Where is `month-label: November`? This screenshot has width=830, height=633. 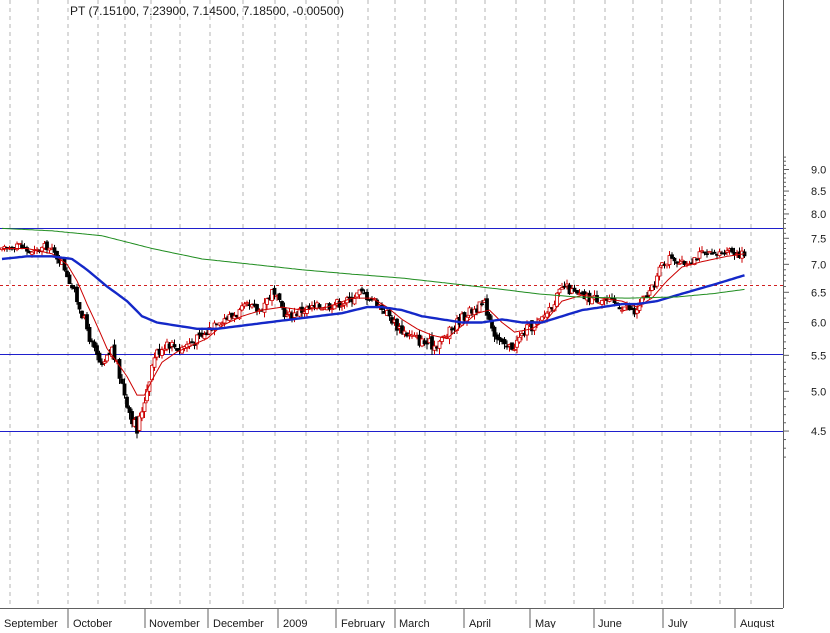 month-label: November is located at coordinates (174, 623).